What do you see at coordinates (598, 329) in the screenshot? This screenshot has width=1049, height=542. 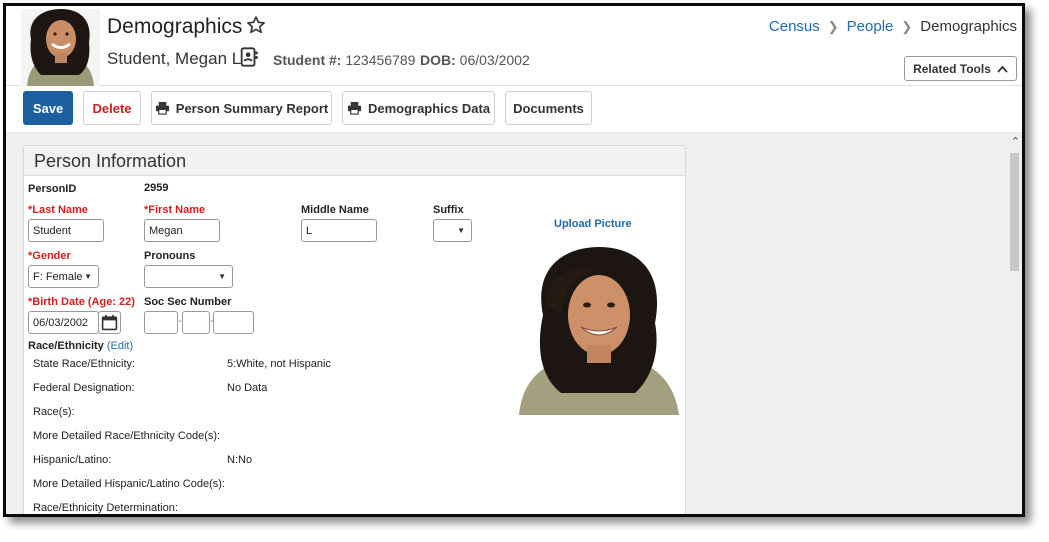 I see `student-photo` at bounding box center [598, 329].